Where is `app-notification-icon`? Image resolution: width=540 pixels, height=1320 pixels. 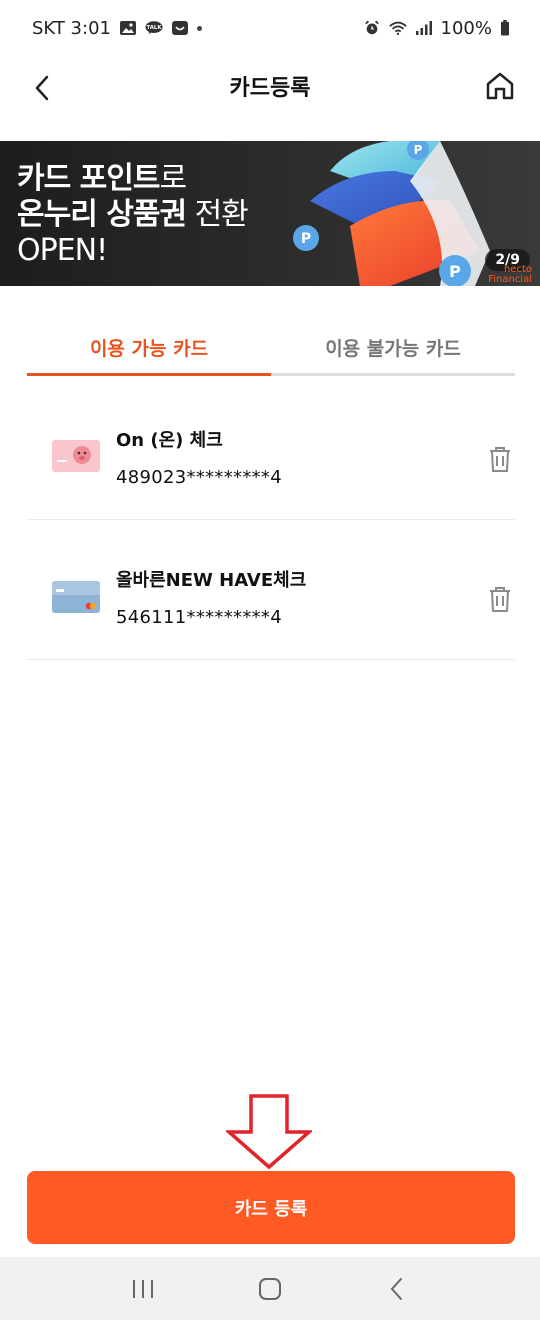 app-notification-icon is located at coordinates (179, 28).